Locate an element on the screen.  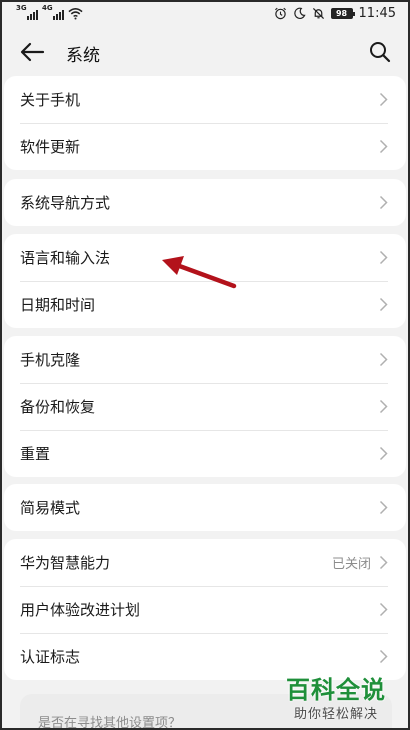
settings-item-label: 日期和时间 is located at coordinates (58, 305).